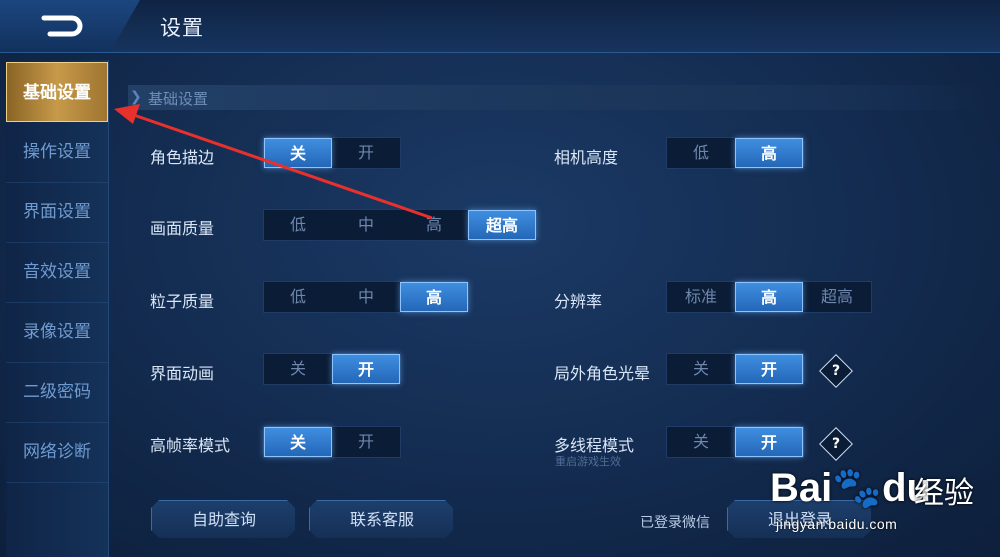 The width and height of the screenshot is (1000, 557). Describe the element at coordinates (366, 442) in the screenshot. I see `high-fps-option-on: 开` at that location.